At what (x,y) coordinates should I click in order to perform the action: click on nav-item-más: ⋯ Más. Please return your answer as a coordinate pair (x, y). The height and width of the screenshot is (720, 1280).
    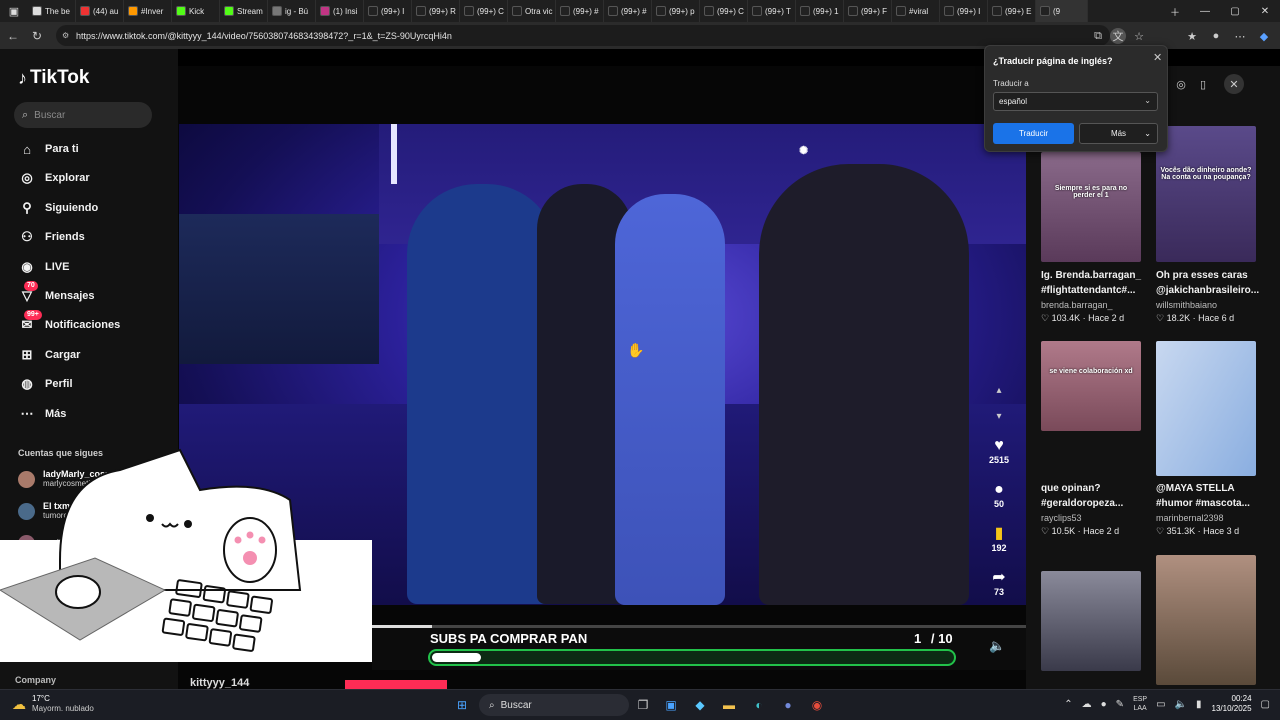
    Looking at the image, I should click on (42, 414).